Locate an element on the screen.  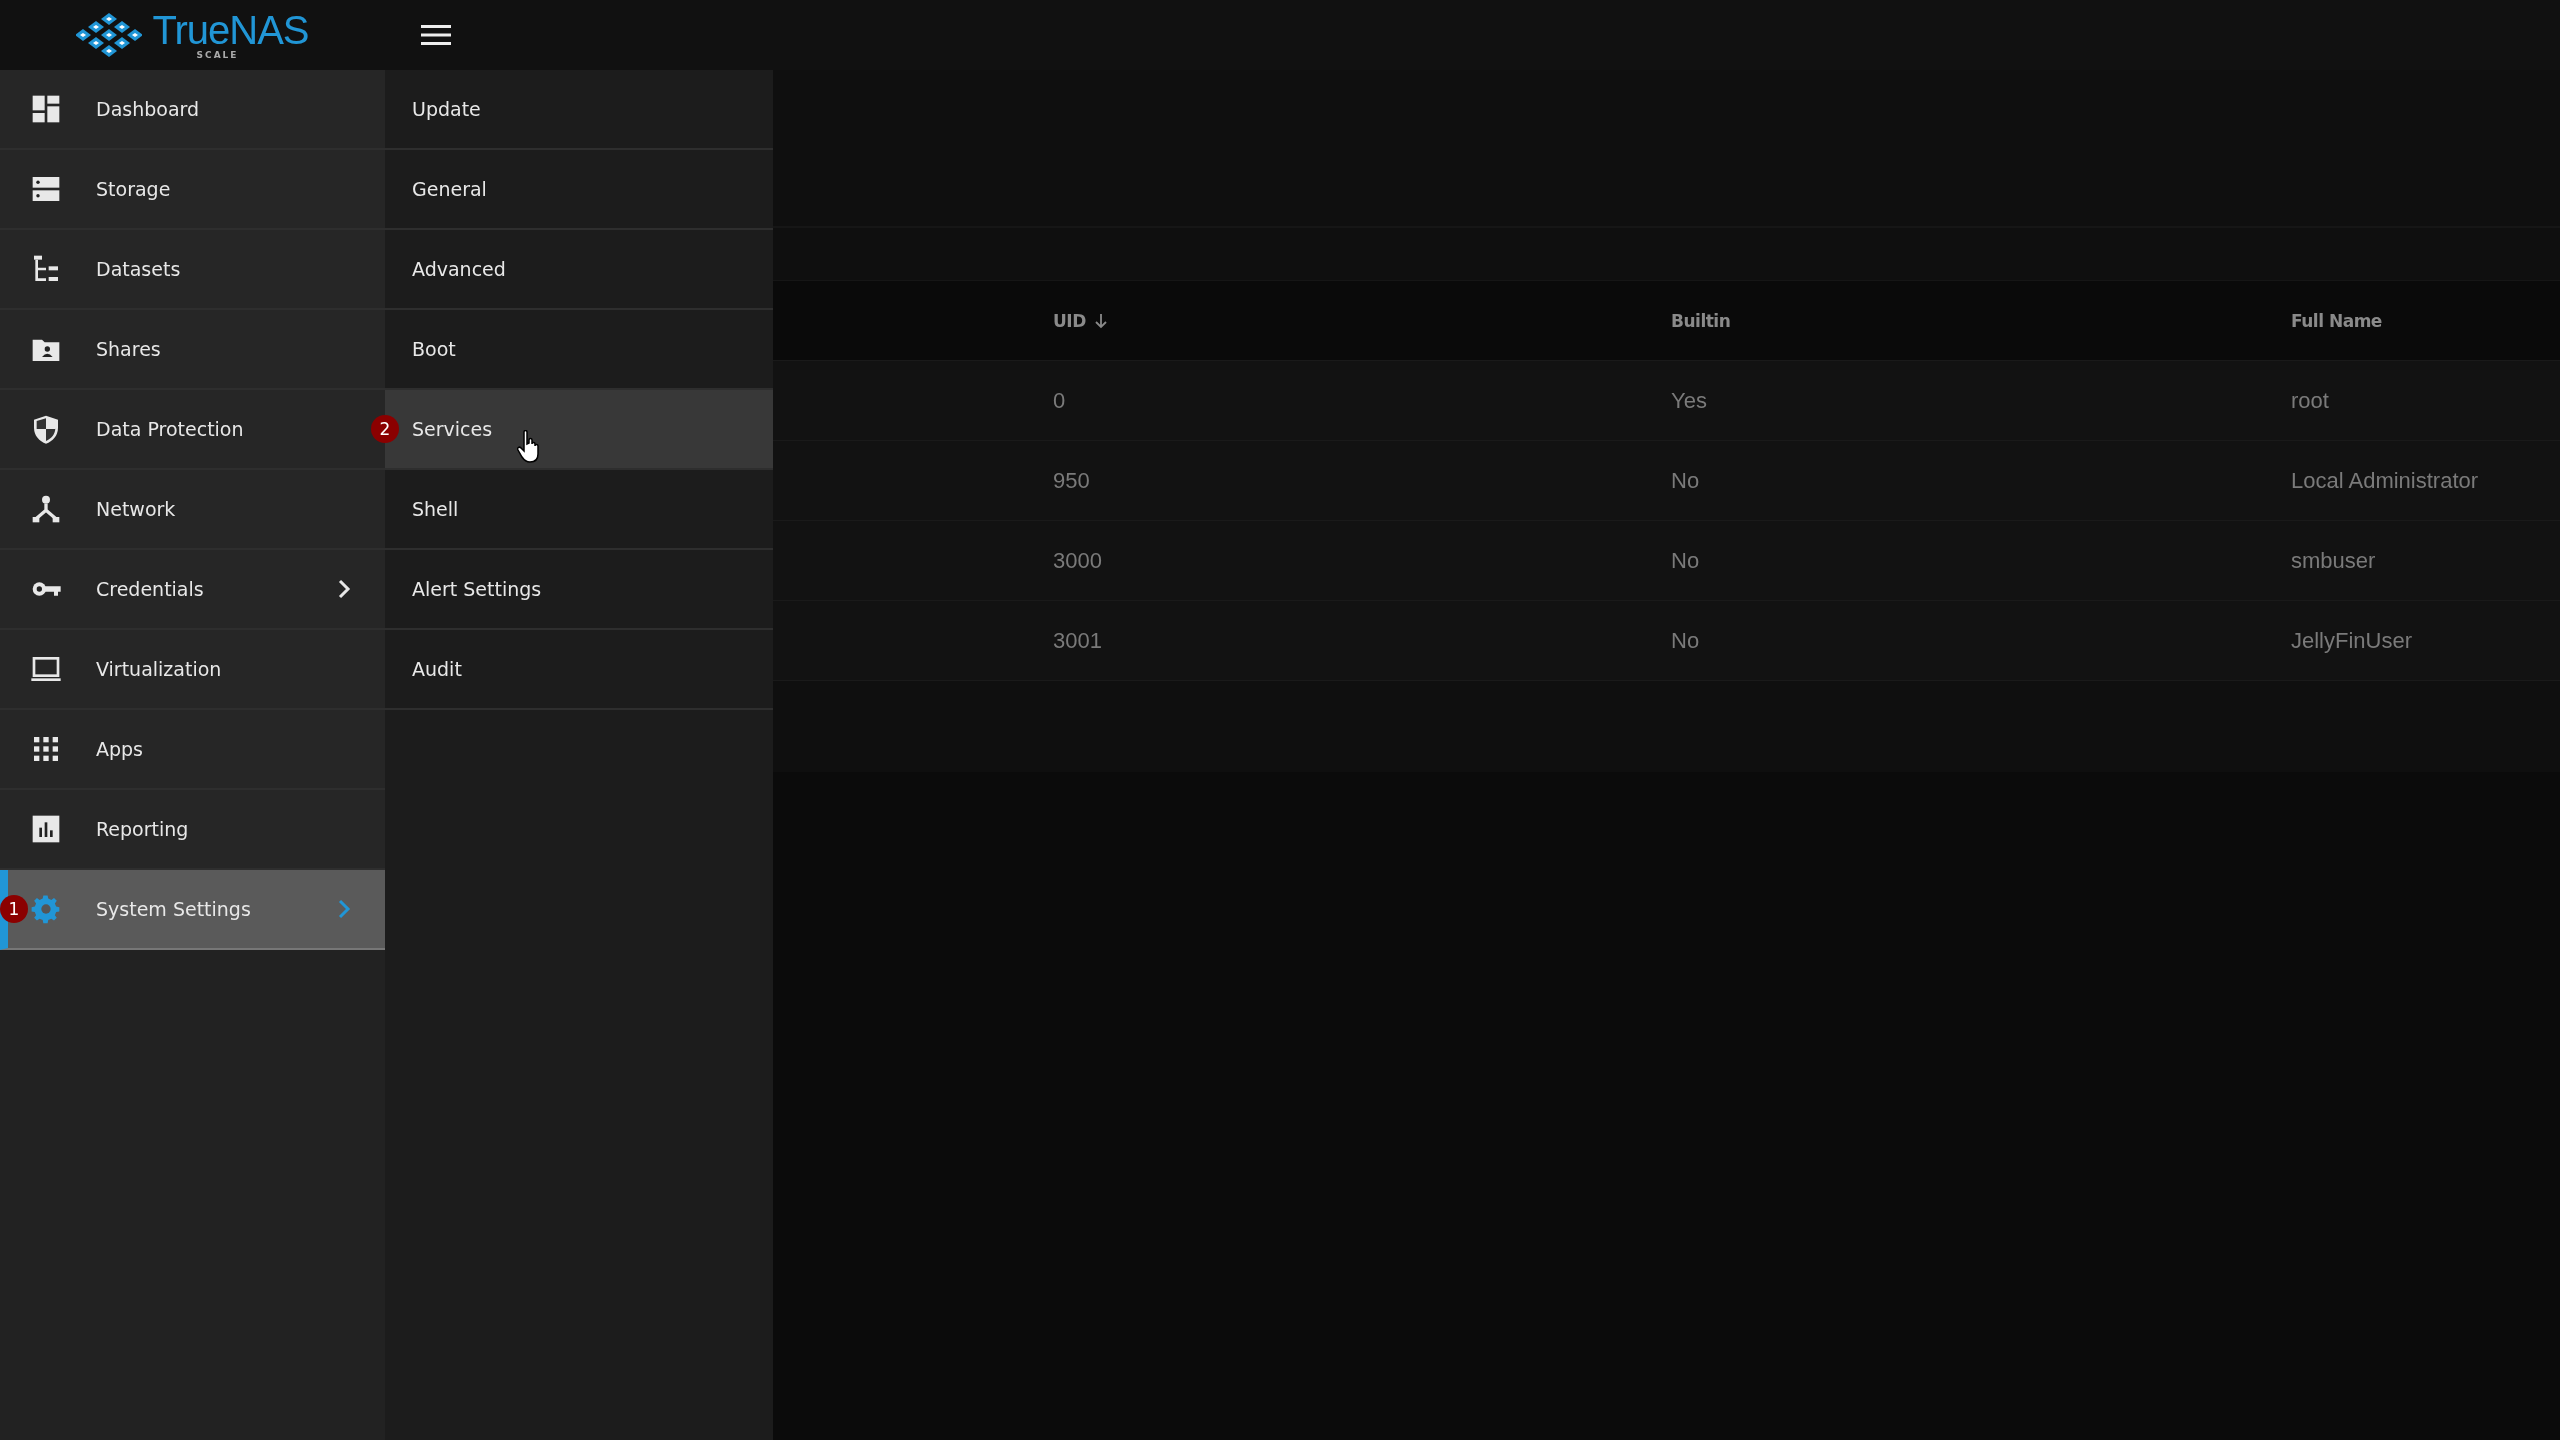
sidebar-item: Network is located at coordinates (192, 510).